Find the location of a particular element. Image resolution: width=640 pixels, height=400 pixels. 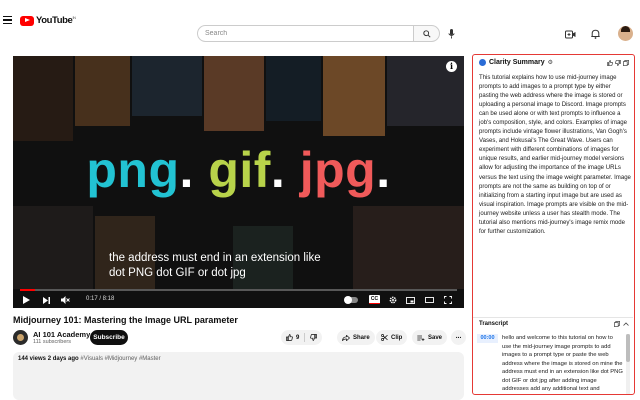

share-button: Share is located at coordinates (356, 337).